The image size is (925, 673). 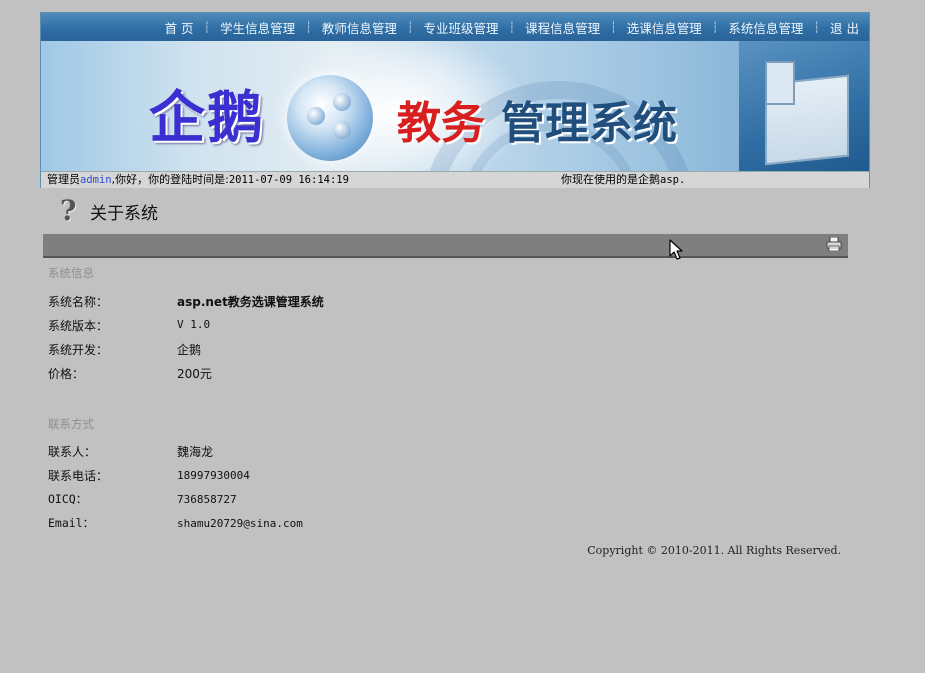 I want to click on usage-suffix: asp., so click(x=673, y=180).